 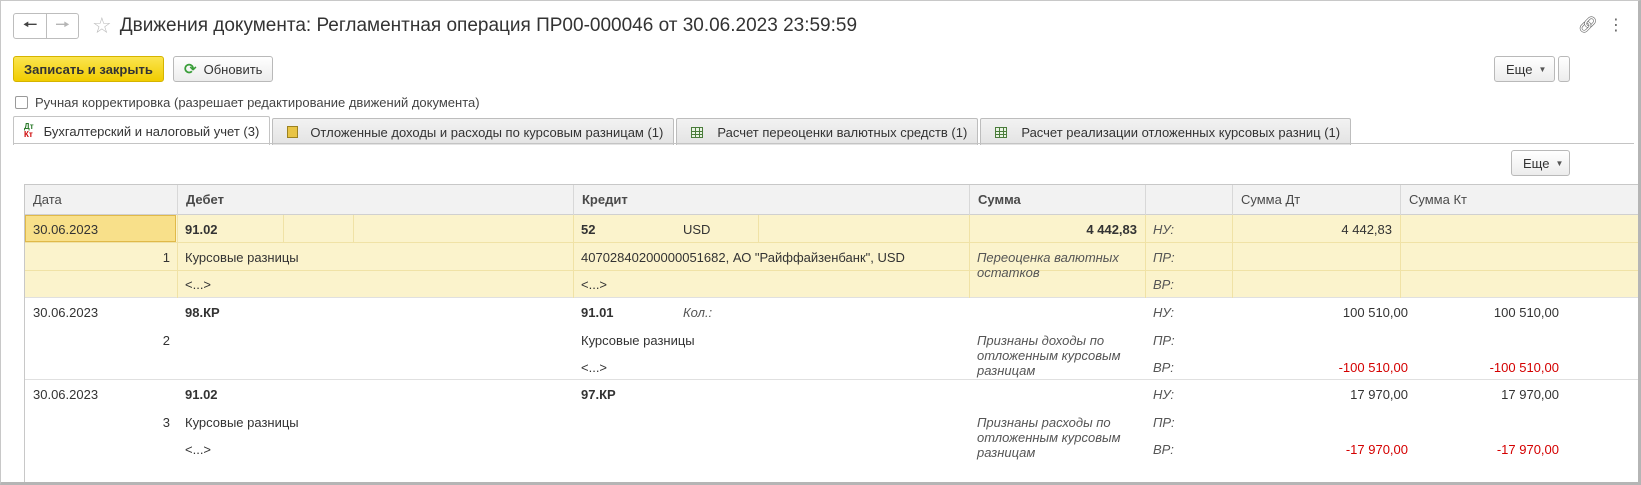 I want to click on credit-account: 97.КР, so click(x=598, y=394).